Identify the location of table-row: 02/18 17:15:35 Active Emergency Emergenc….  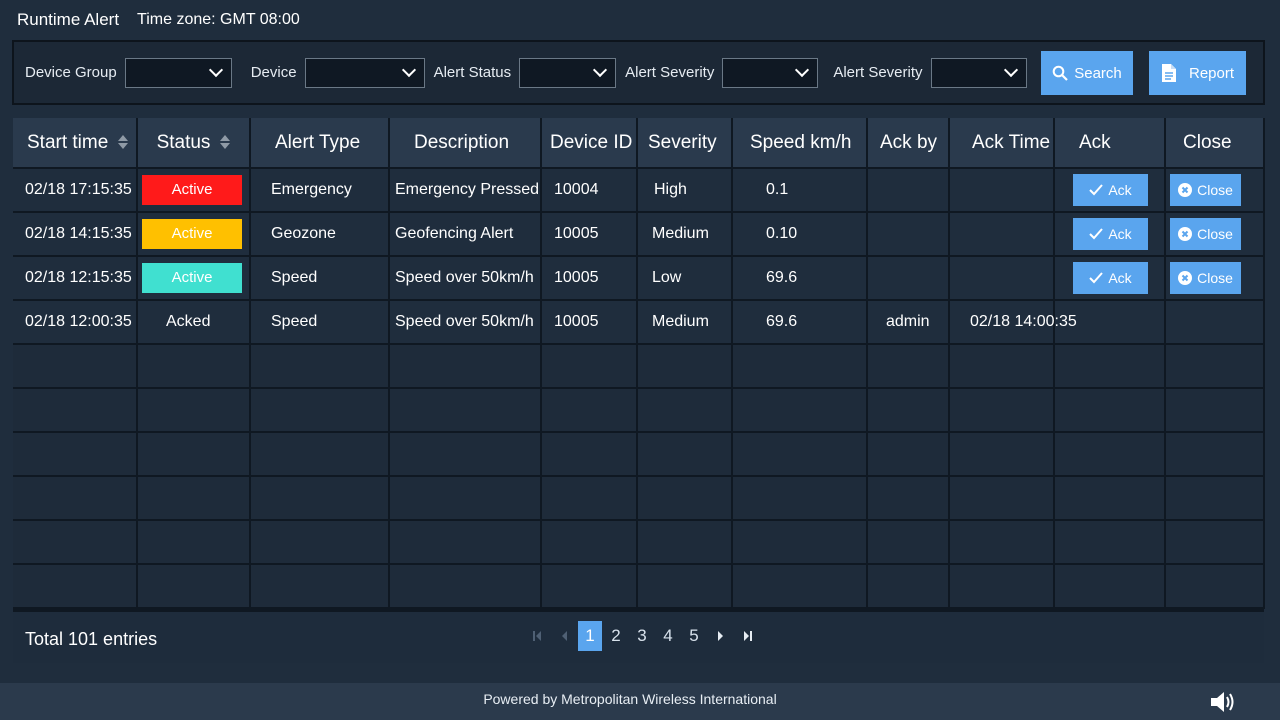
(639, 190).